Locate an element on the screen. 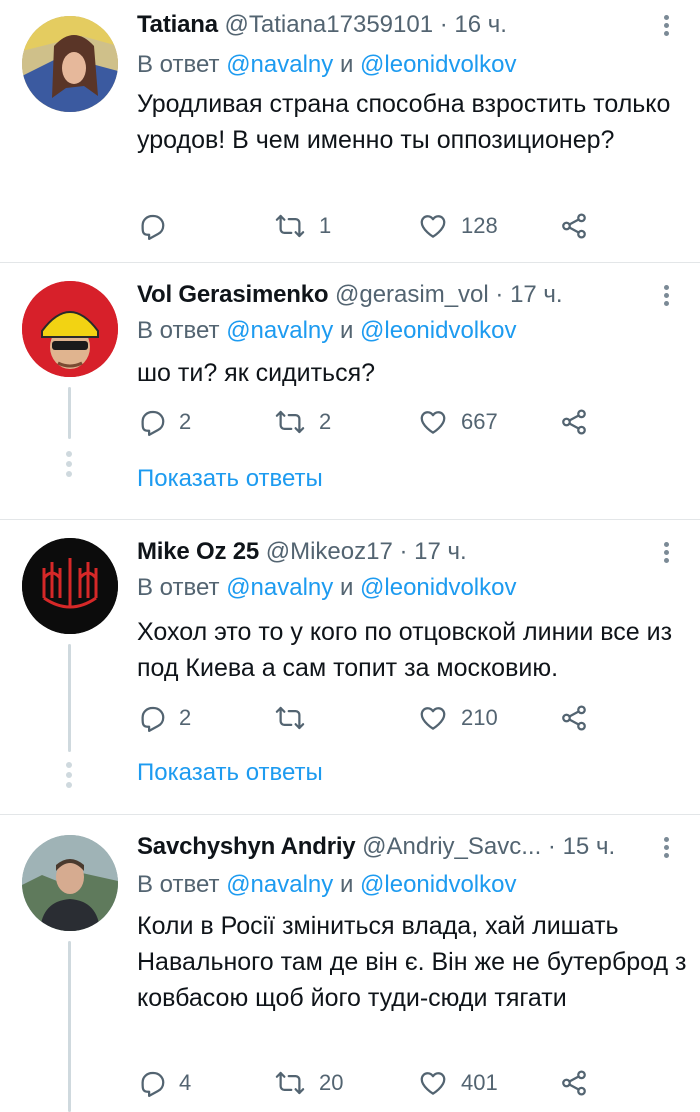  reply-button is located at coordinates (158, 226).